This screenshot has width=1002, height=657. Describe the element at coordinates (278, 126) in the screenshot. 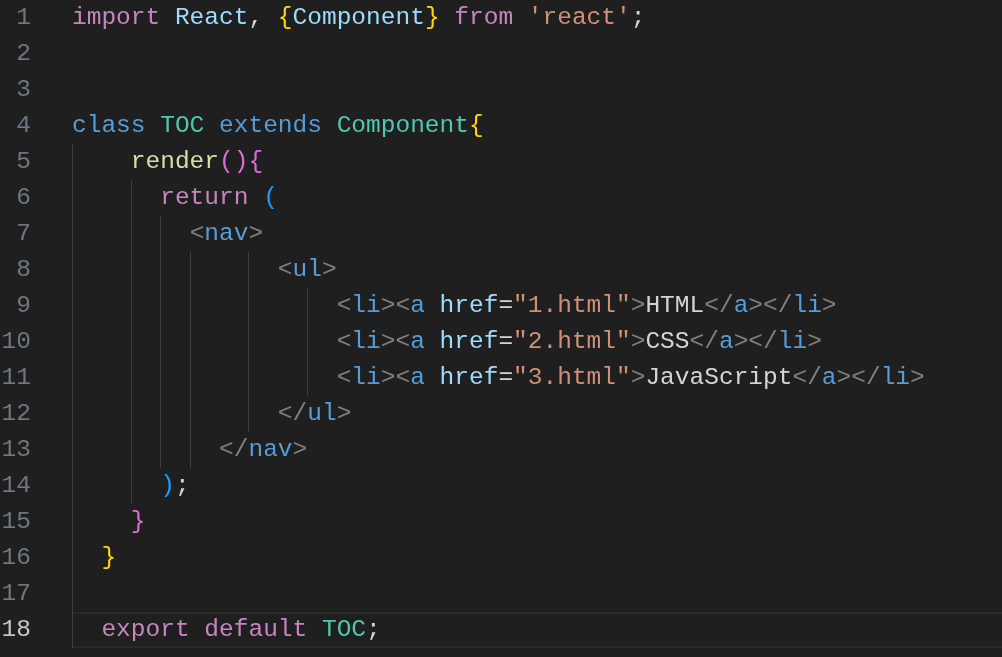

I see `code-line: class TOC extends Component{` at that location.